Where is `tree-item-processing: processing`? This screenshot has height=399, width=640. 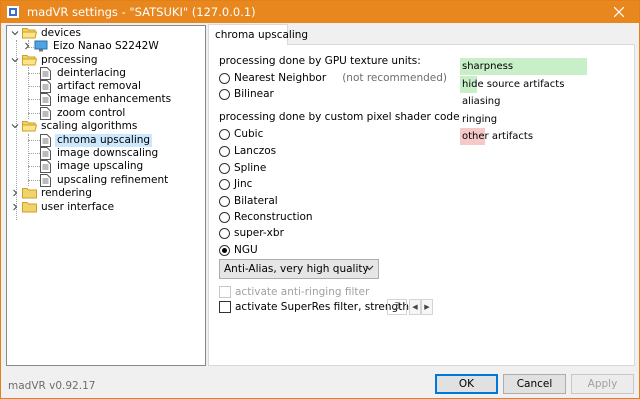
tree-item-processing: processing is located at coordinates (54, 60).